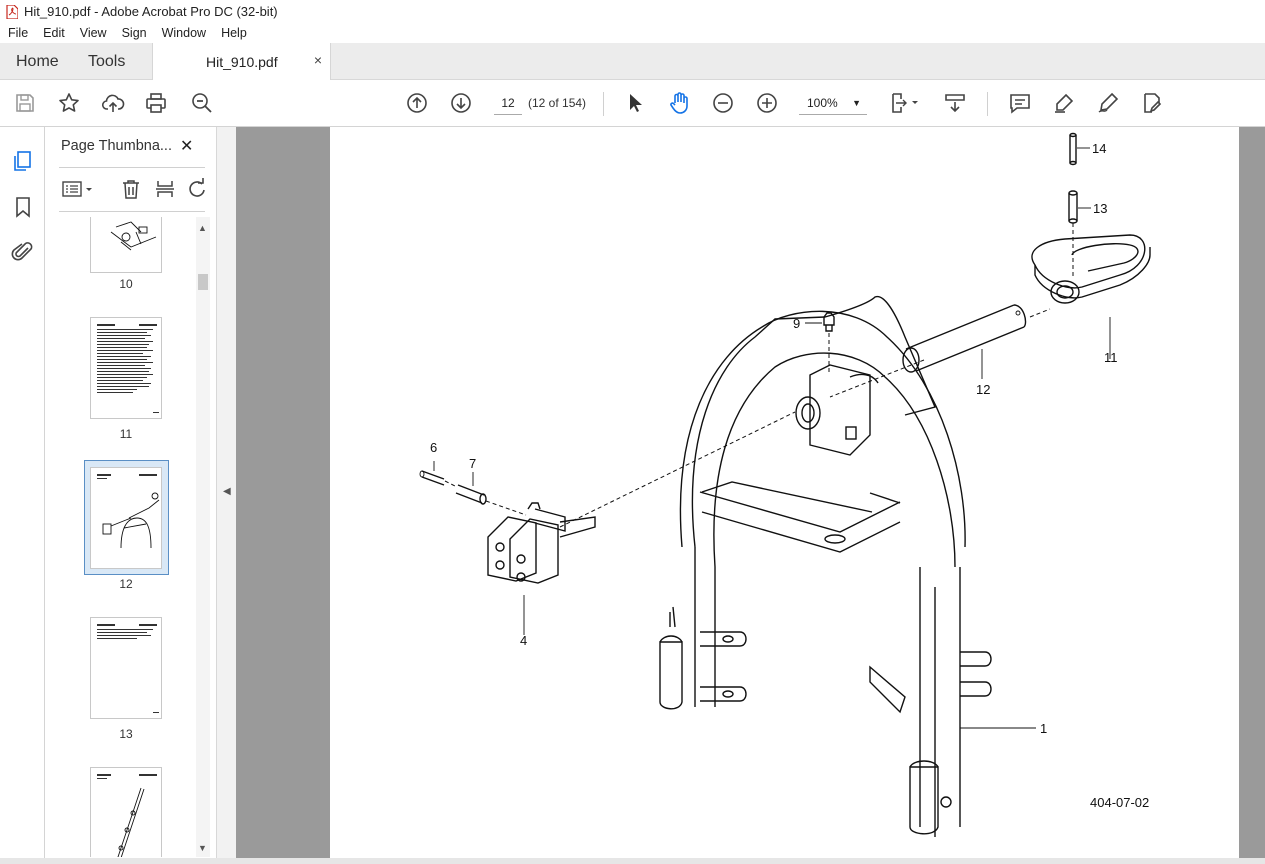 The height and width of the screenshot is (864, 1265). I want to click on part-6-pin, so click(432, 473).